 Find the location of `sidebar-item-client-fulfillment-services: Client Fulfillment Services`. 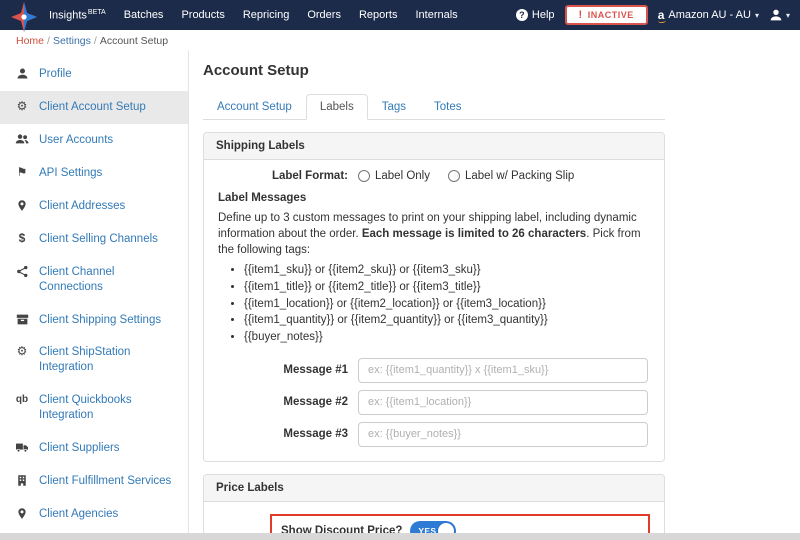

sidebar-item-client-fulfillment-services: Client Fulfillment Services is located at coordinates (94, 481).